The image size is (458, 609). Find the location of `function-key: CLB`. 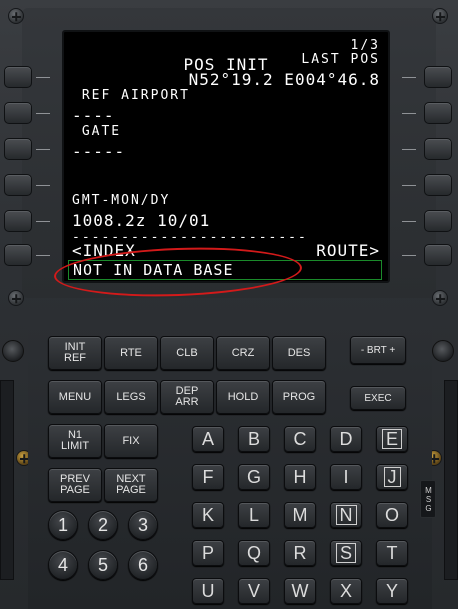

function-key: CLB is located at coordinates (187, 353).